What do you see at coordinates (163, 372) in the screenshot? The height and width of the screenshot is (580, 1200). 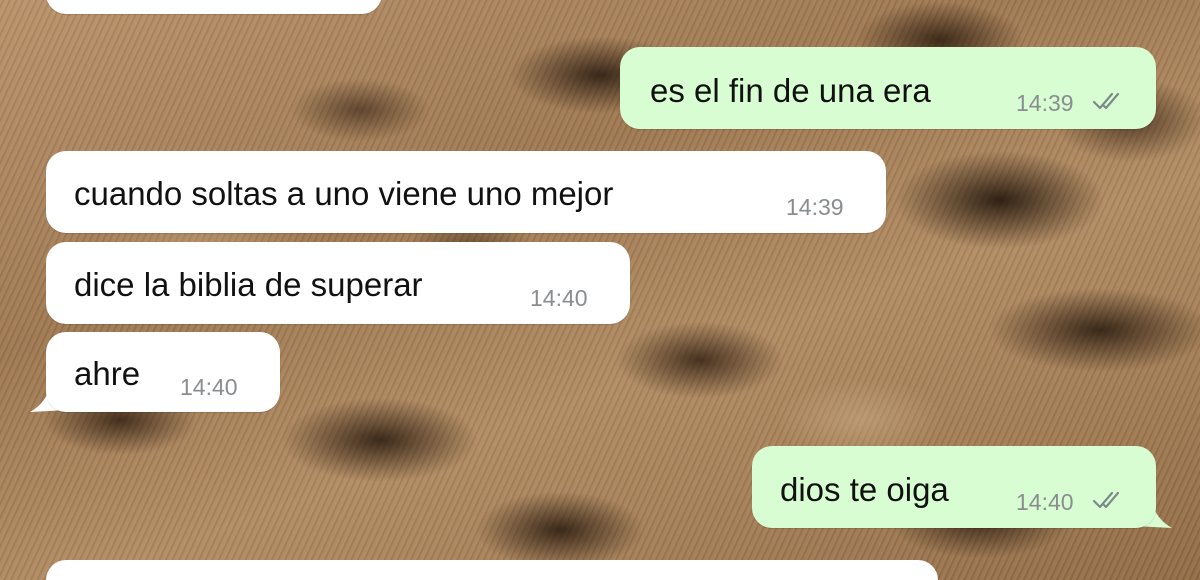 I see `message-bubble-incoming: ahre 14:40` at bounding box center [163, 372].